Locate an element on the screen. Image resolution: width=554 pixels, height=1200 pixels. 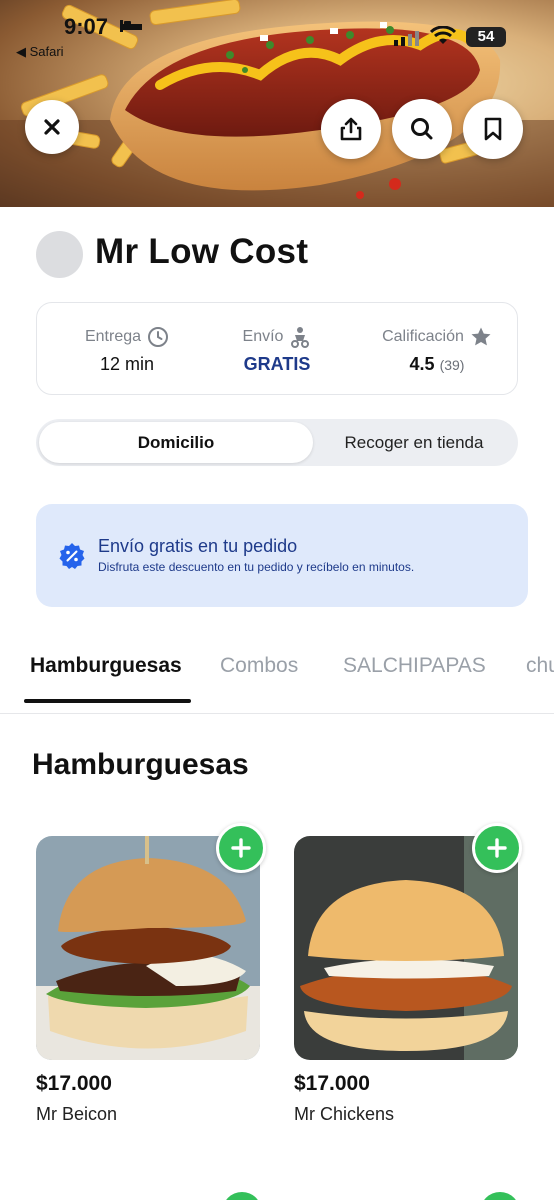
close-icon is located at coordinates (52, 127).